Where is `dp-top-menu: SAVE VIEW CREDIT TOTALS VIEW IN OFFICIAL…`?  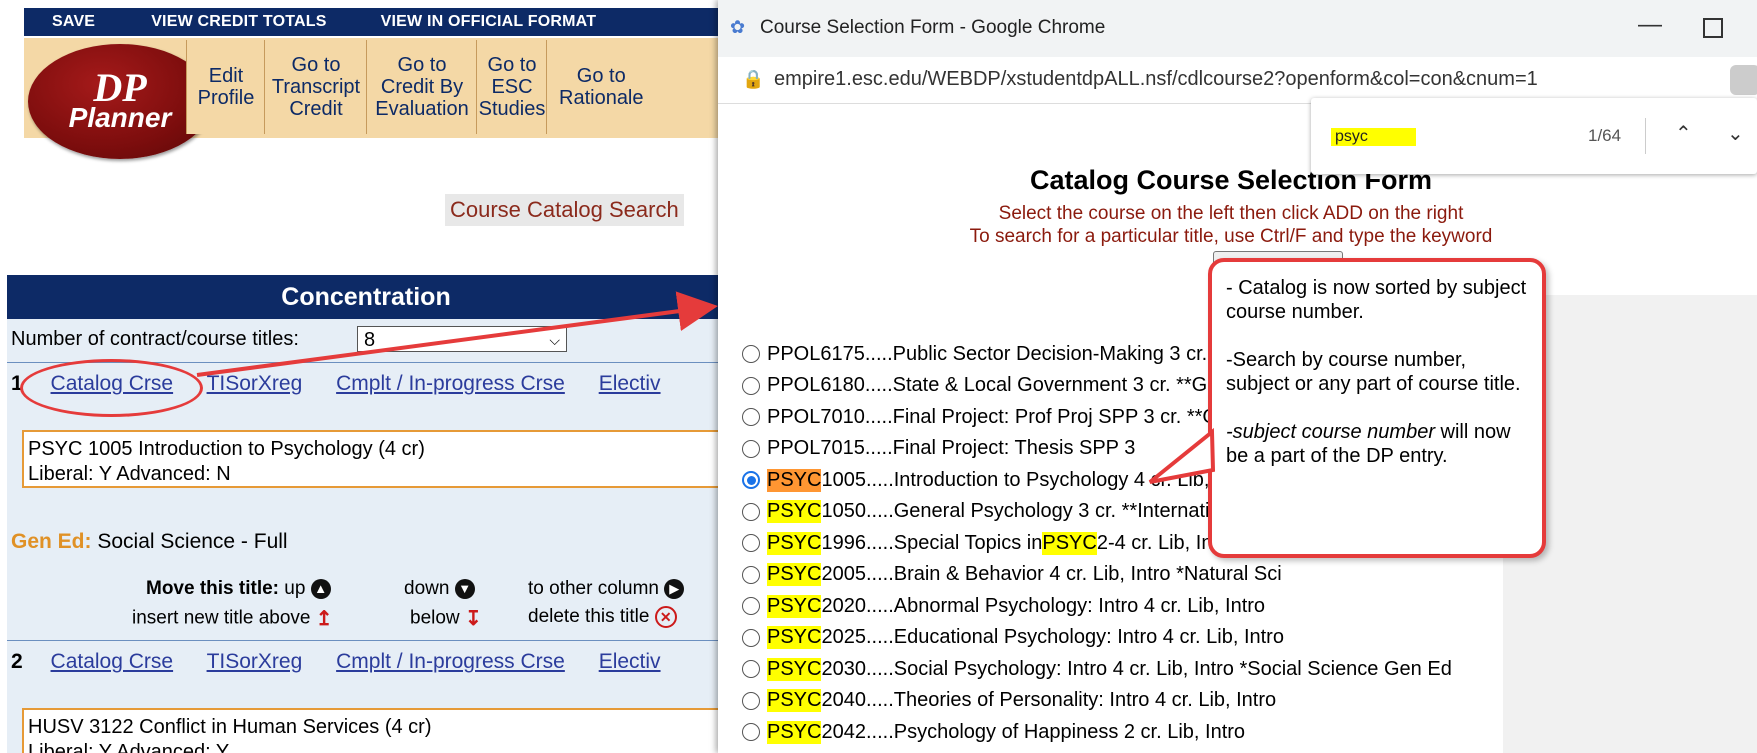
dp-top-menu: SAVE VIEW CREDIT TOTALS VIEW IN OFFICIAL… is located at coordinates (374, 22).